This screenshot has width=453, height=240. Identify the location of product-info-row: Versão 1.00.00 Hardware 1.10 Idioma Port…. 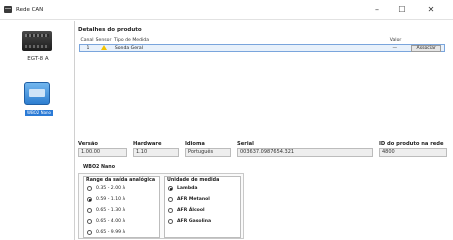
(263, 150).